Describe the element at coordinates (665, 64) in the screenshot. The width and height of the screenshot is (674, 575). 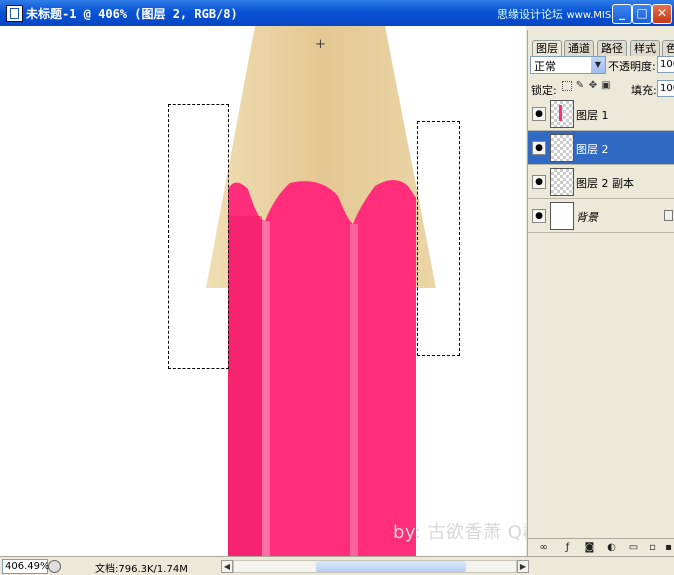
I see `opacity-input: 100` at that location.